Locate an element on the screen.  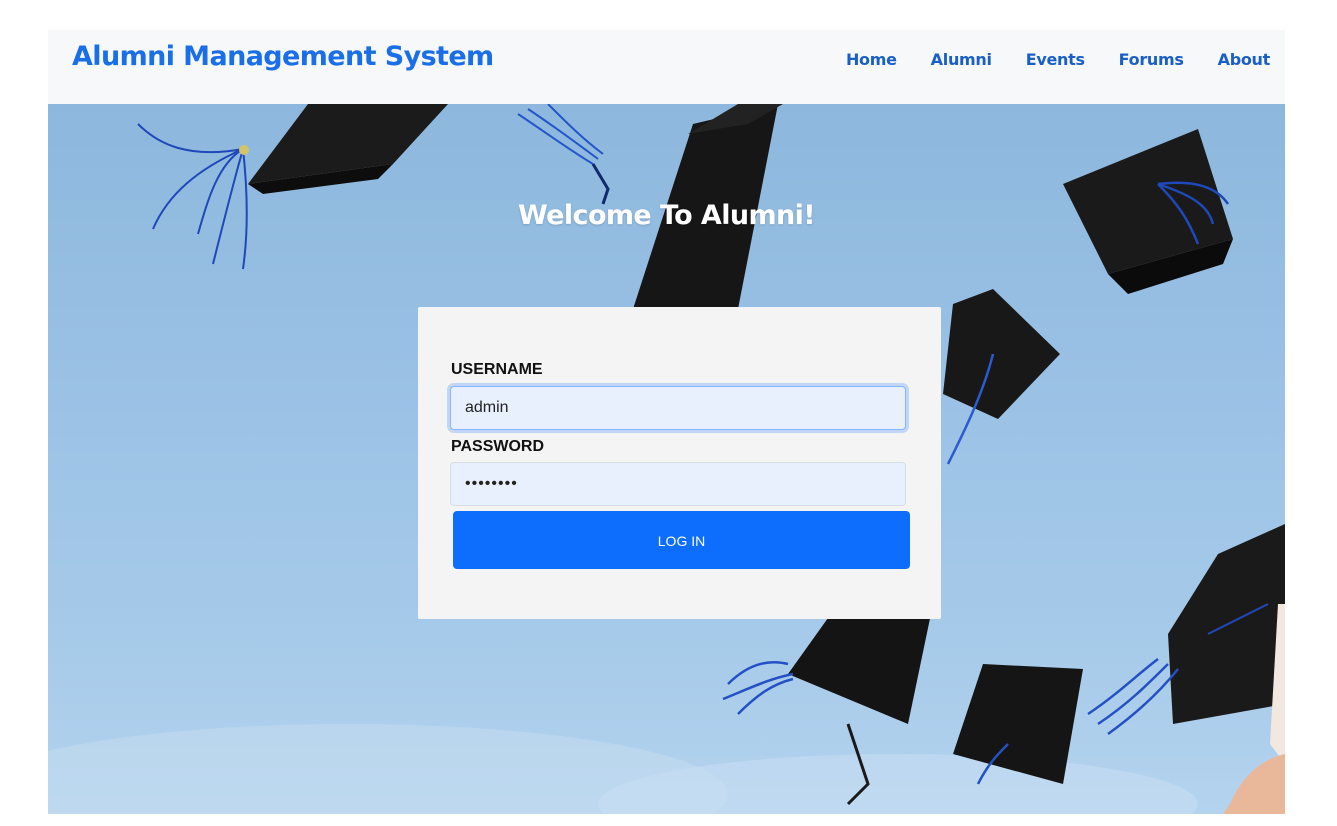
welcome-heading: Welcome To Alumni! is located at coordinates (666, 215).